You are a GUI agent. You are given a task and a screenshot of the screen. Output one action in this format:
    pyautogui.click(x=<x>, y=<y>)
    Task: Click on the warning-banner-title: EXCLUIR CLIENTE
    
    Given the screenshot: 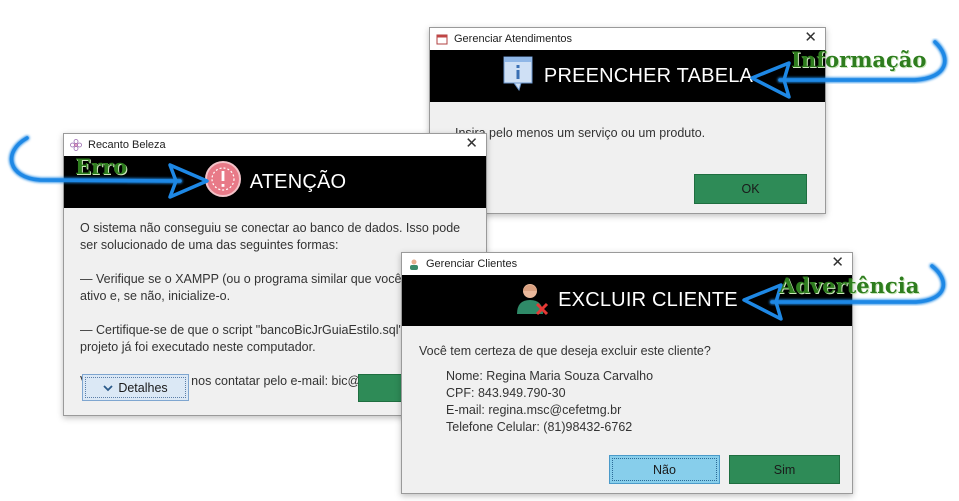 What is the action you would take?
    pyautogui.click(x=648, y=300)
    